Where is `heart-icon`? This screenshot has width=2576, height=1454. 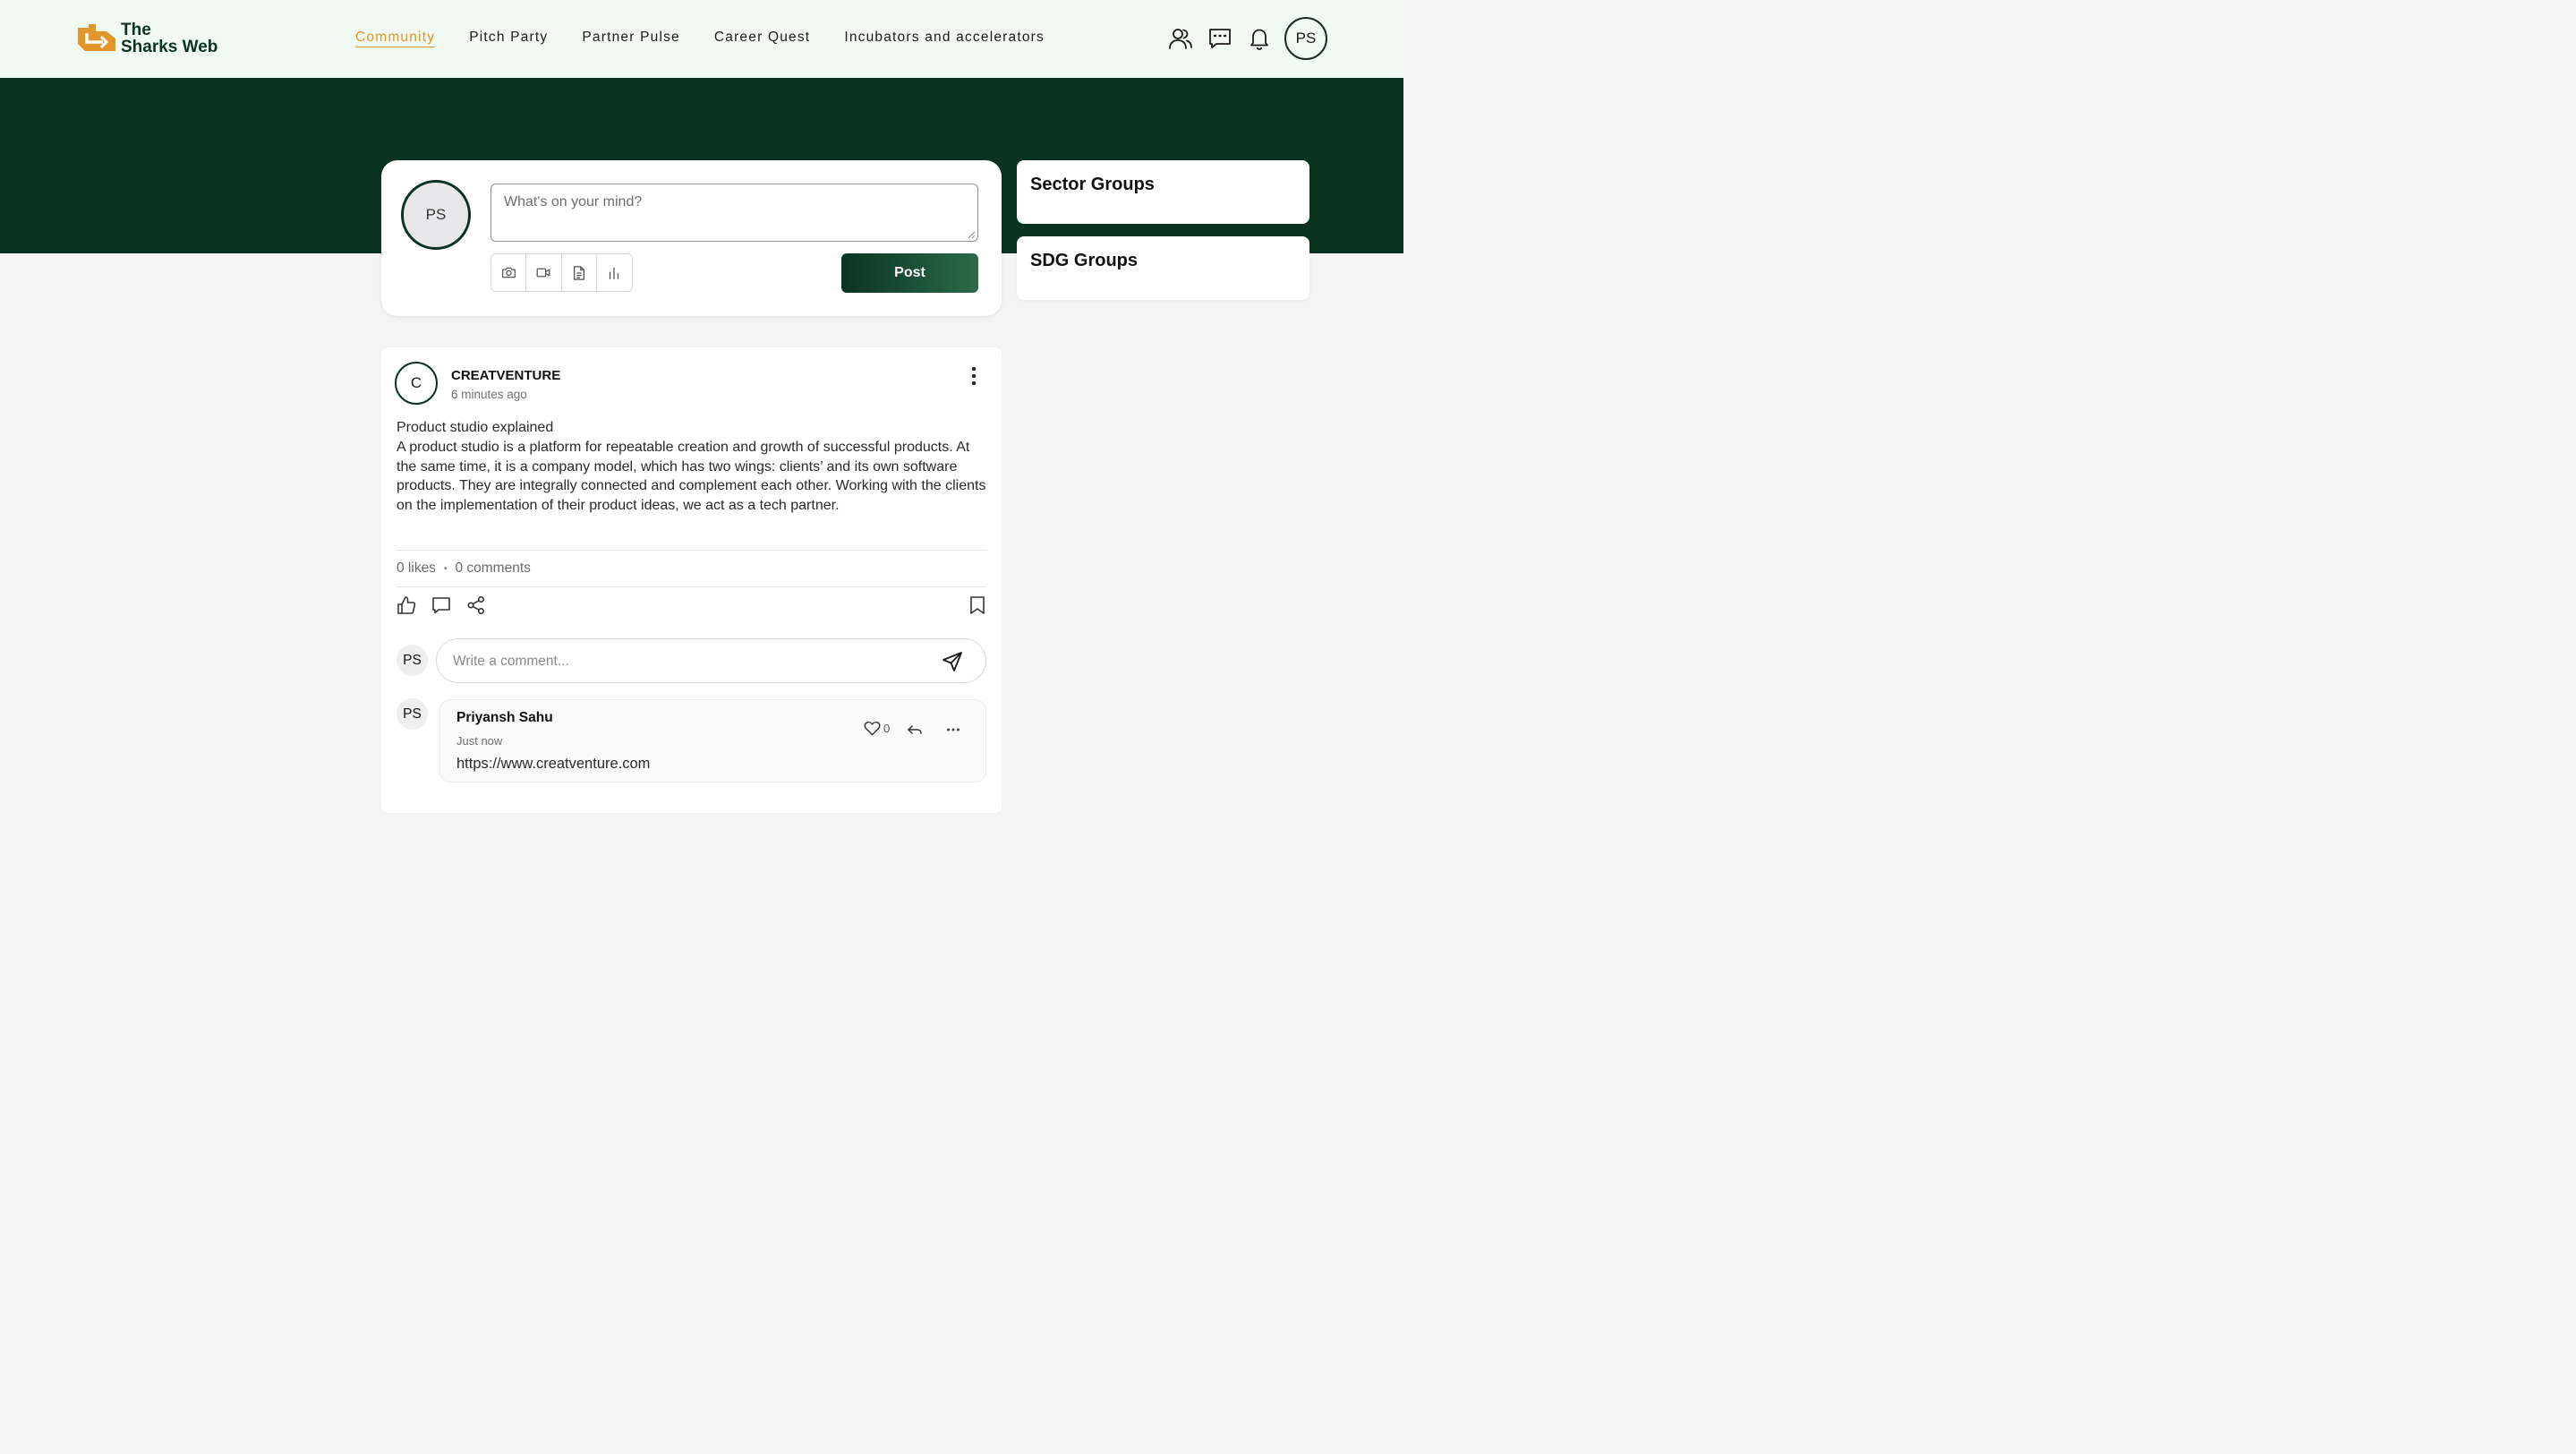
heart-icon is located at coordinates (872, 728).